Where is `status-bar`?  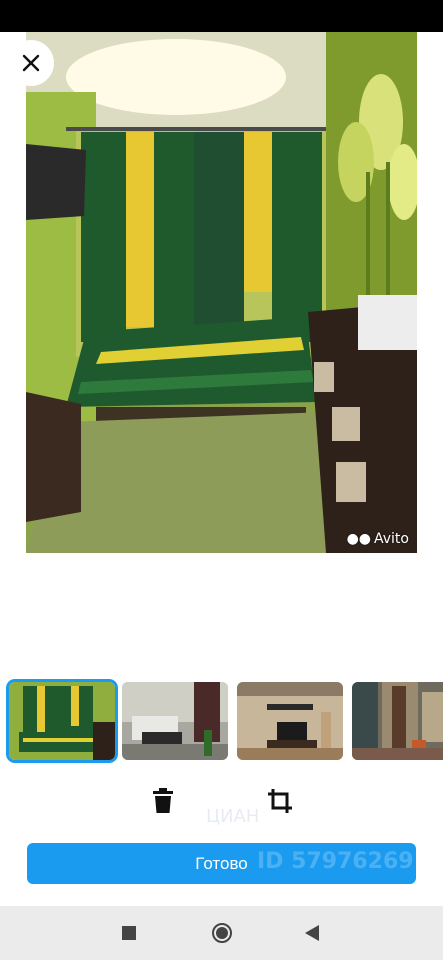
status-bar is located at coordinates (221, 16).